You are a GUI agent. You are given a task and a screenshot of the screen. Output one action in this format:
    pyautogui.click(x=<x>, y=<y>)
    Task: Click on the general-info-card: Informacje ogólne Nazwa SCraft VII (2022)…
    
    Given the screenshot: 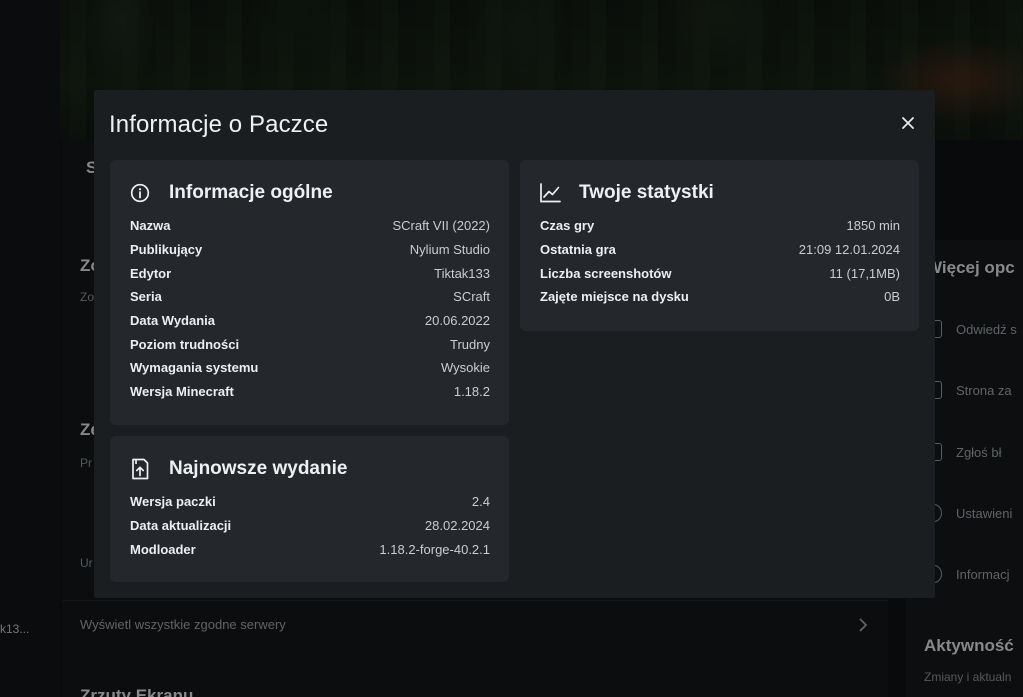 What is the action you would take?
    pyautogui.click(x=309, y=292)
    